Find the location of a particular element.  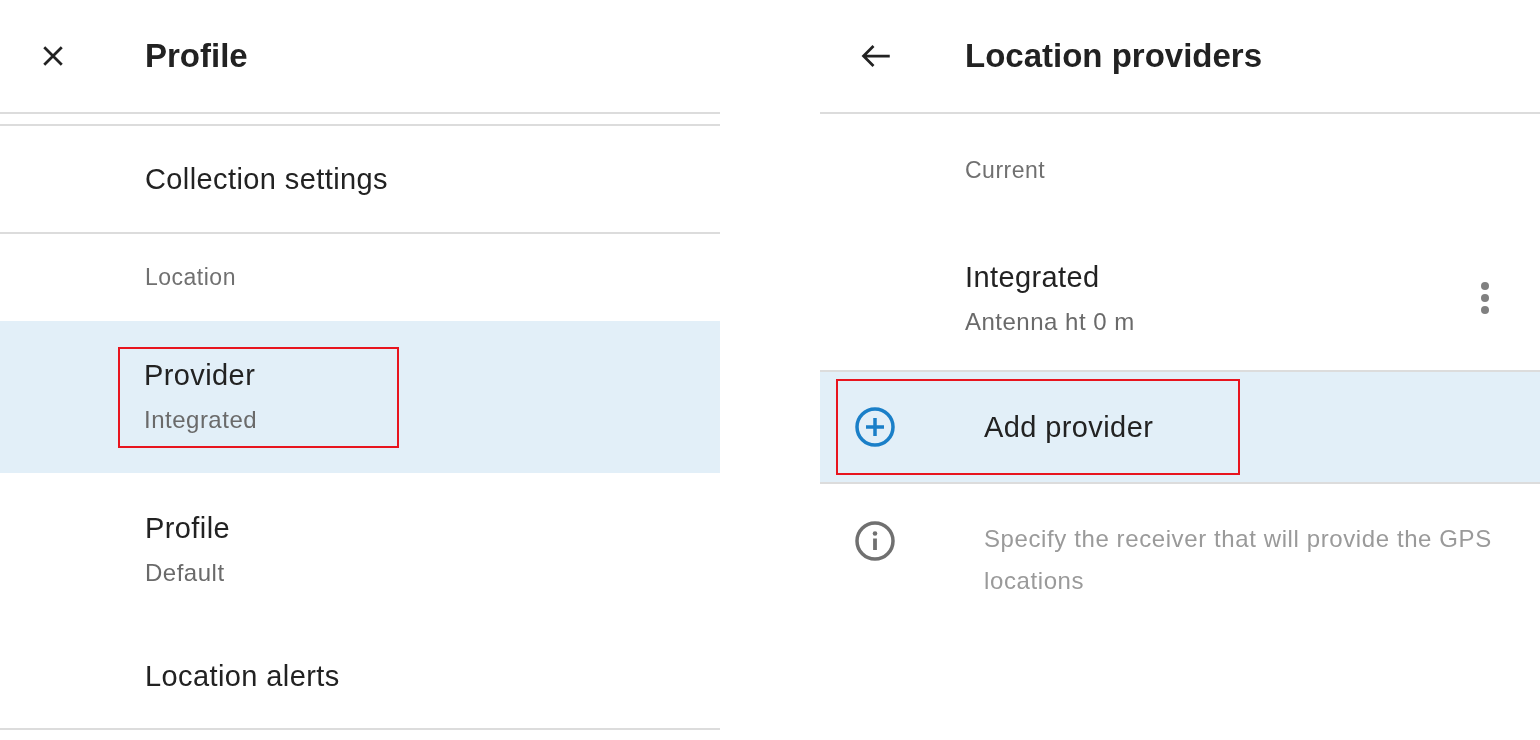

row-title: Collection settings is located at coordinates (266, 179).